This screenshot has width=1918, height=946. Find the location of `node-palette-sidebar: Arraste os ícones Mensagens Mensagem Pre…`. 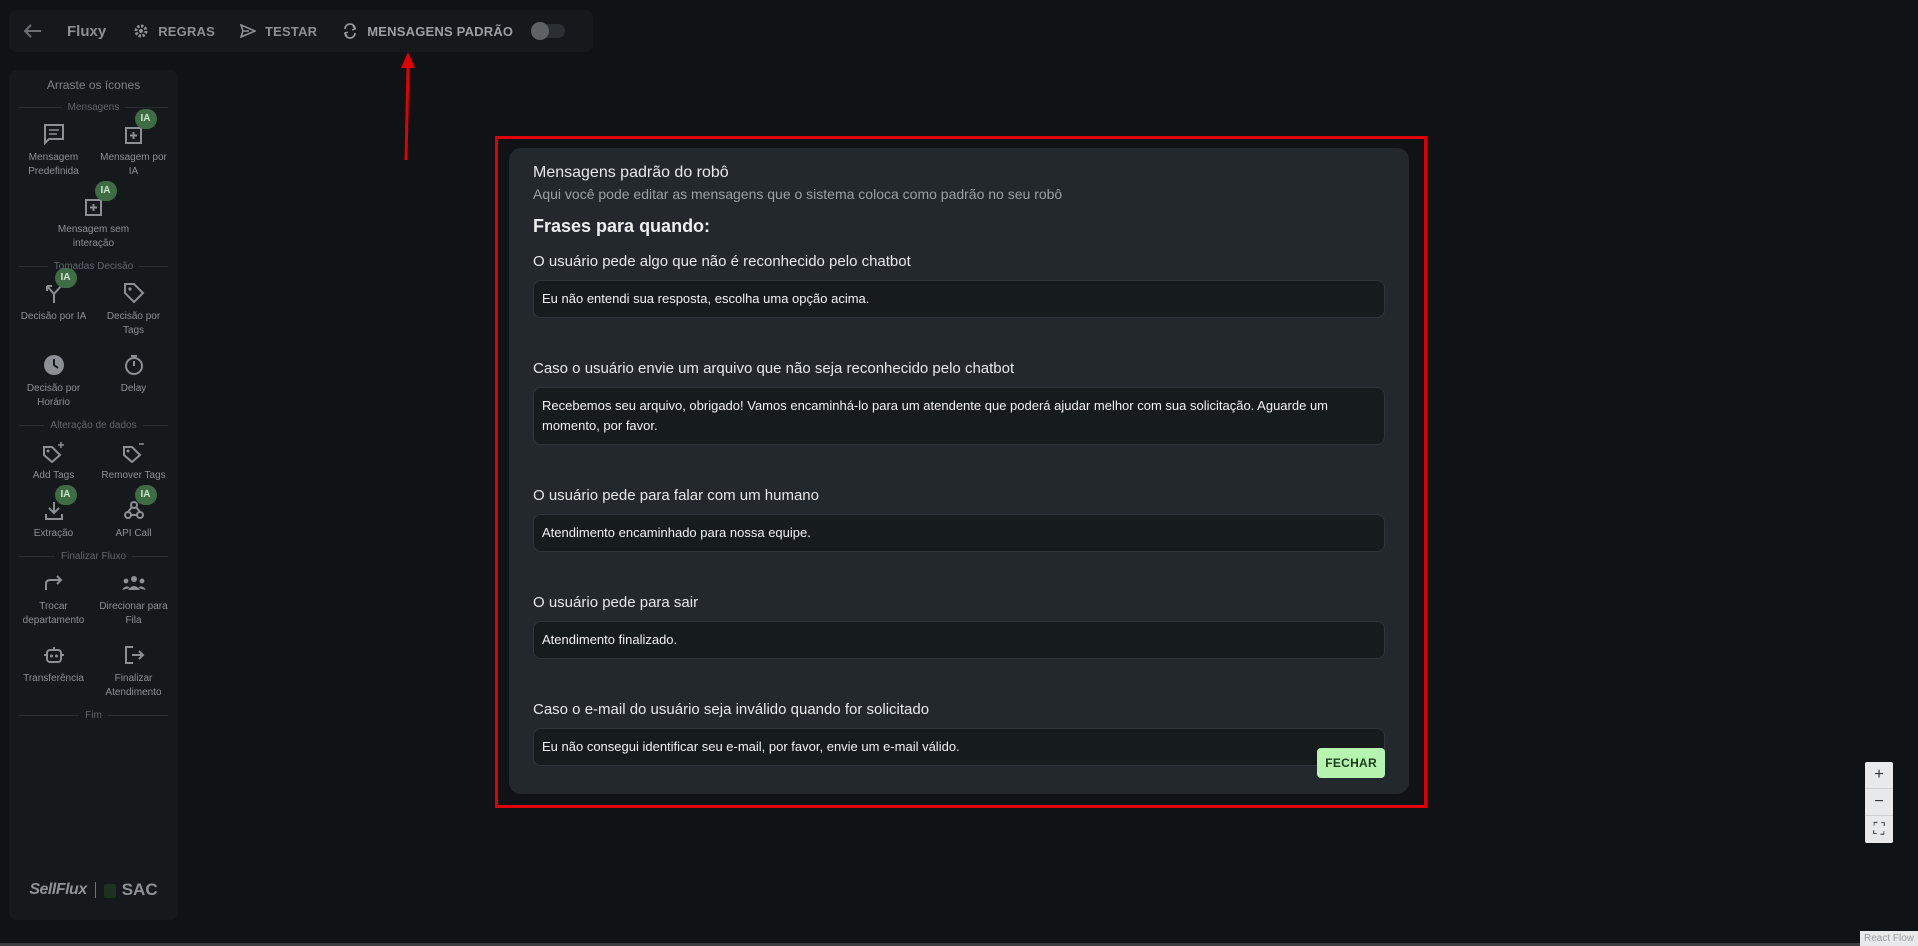

node-palette-sidebar: Arraste os ícones Mensagens Mensagem Pre… is located at coordinates (93, 495).